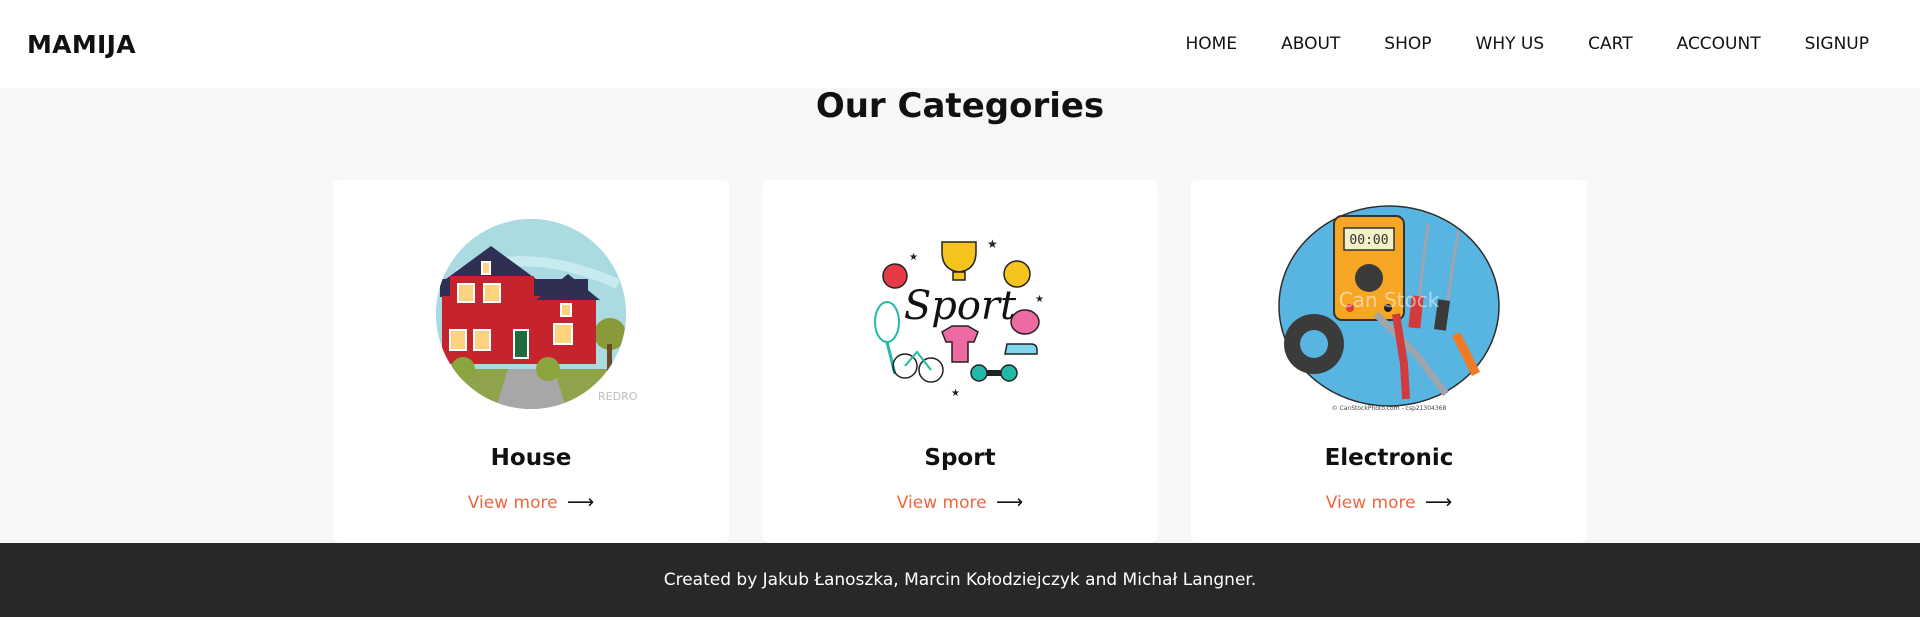  I want to click on category-card-sport: Sport ★ ★ ★ ★ Sport View more ⟶, so click(960, 361).